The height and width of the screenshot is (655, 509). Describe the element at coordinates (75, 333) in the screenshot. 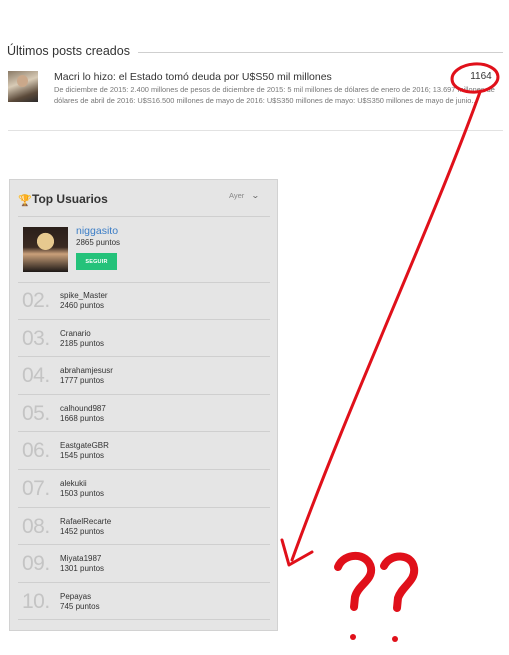

I see `user-name-link: Cranario` at that location.